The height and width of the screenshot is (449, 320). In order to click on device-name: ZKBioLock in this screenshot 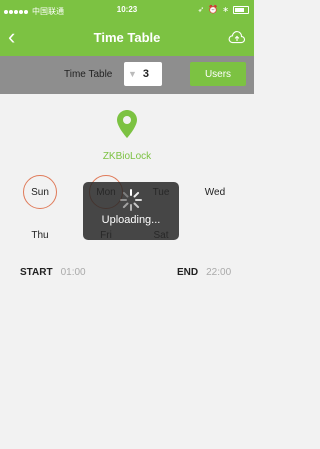, I will do `click(127, 156)`.